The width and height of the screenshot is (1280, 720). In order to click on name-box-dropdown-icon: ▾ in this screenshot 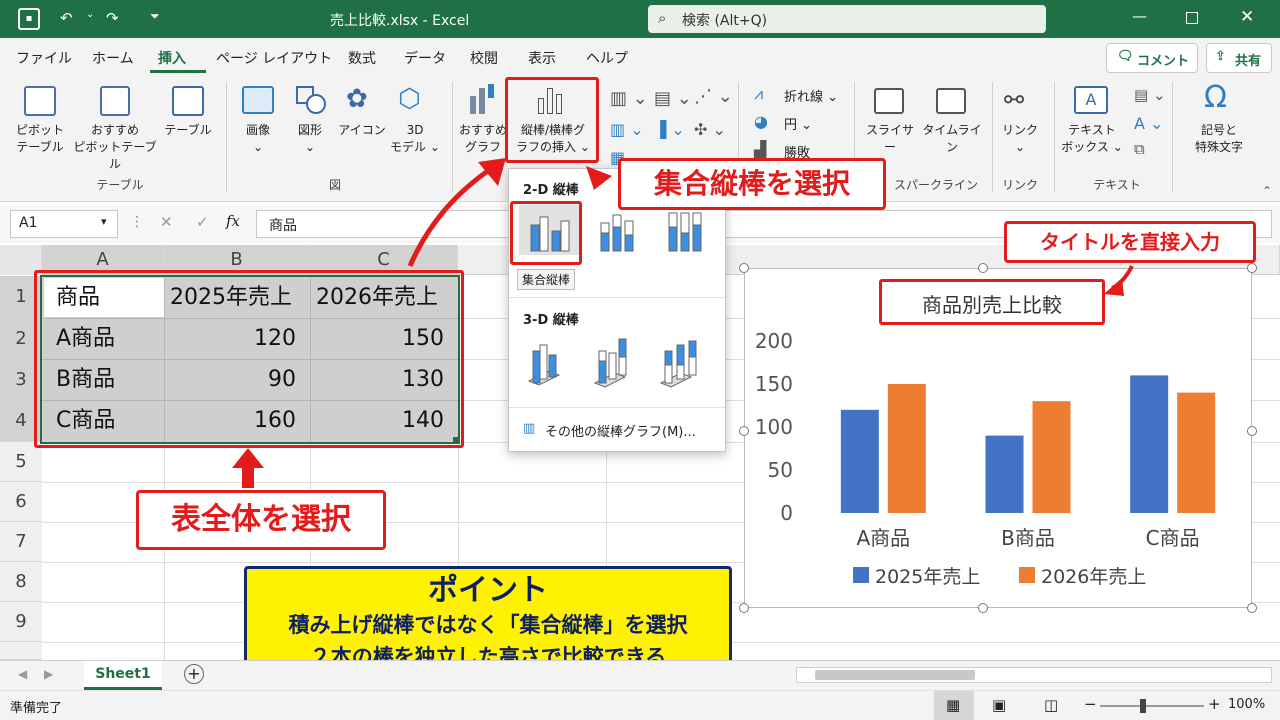, I will do `click(104, 221)`.